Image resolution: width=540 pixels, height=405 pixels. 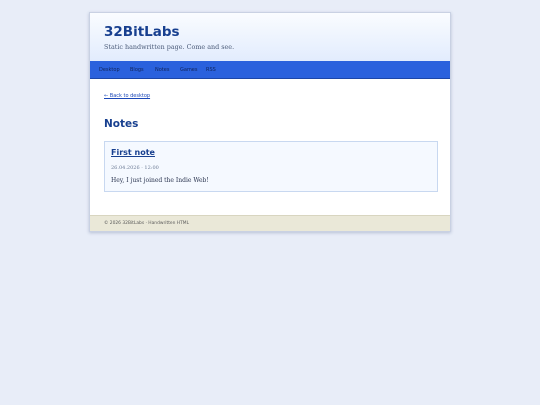 I want to click on site-tagline: Static handwritten page. Come and see., so click(x=169, y=47).